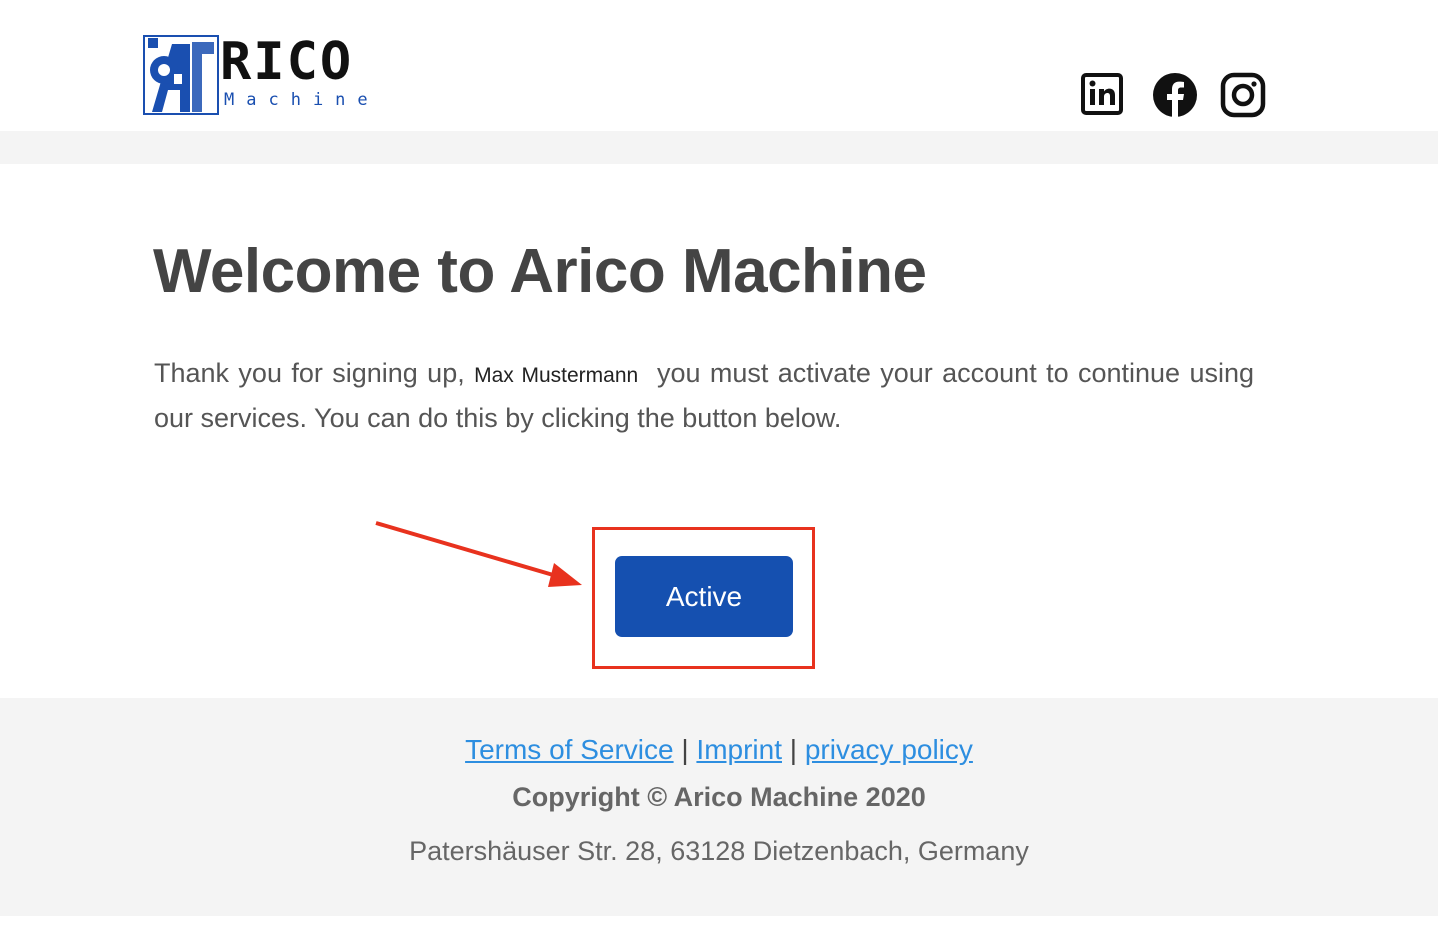 This screenshot has width=1438, height=942. I want to click on arico-logo: RICO Machine, so click(262, 75).